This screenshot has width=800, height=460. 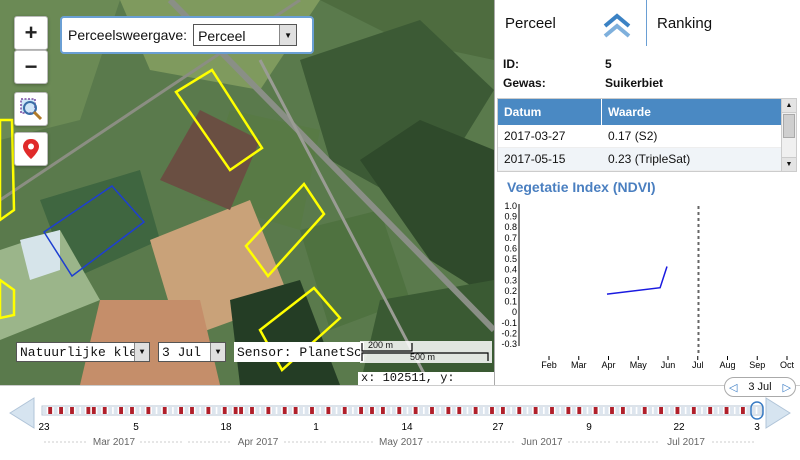 What do you see at coordinates (733, 387) in the screenshot?
I see `previous-date-icon: ◁` at bounding box center [733, 387].